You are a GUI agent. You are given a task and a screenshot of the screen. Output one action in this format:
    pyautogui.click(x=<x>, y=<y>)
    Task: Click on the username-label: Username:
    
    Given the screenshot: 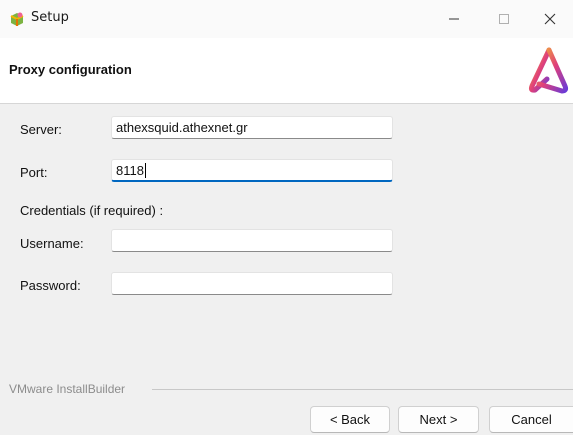 What is the action you would take?
    pyautogui.click(x=52, y=243)
    